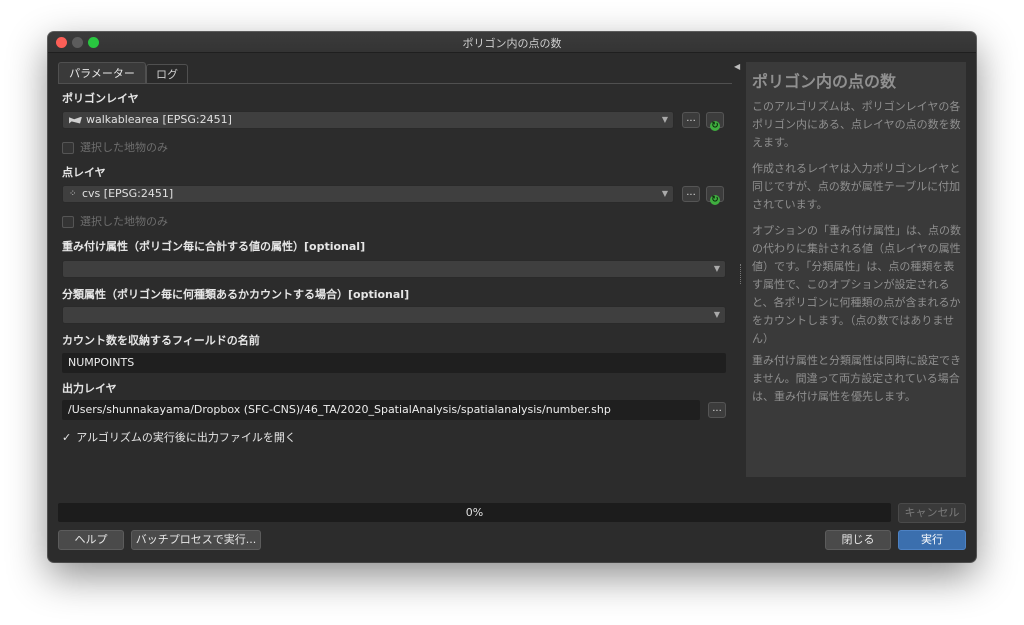  What do you see at coordinates (84, 172) in the screenshot?
I see `point-layer-label: 点レイヤ` at bounding box center [84, 172].